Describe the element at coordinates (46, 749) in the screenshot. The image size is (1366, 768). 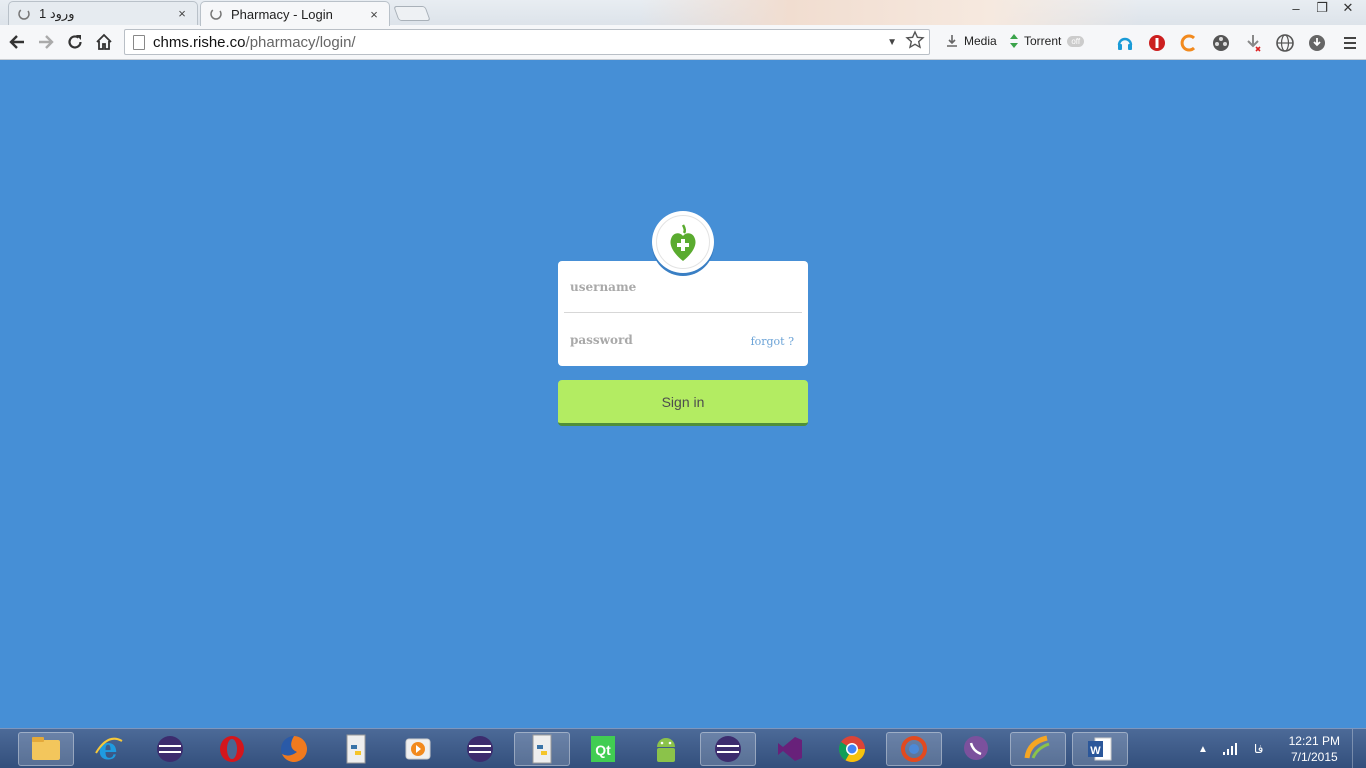
I see `file-explorer-icon` at that location.